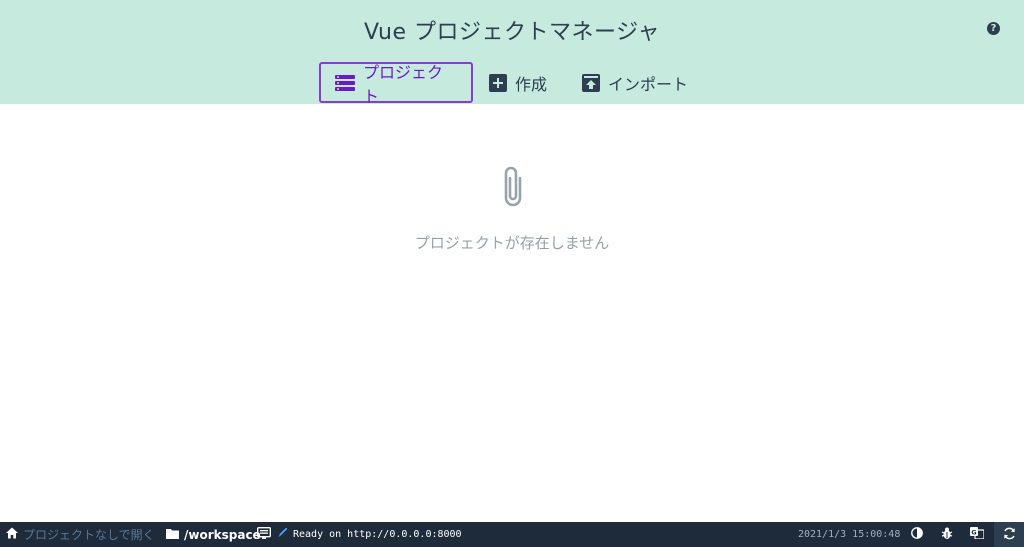 This screenshot has height=547, width=1024. I want to click on refresh-icon, so click(1009, 535).